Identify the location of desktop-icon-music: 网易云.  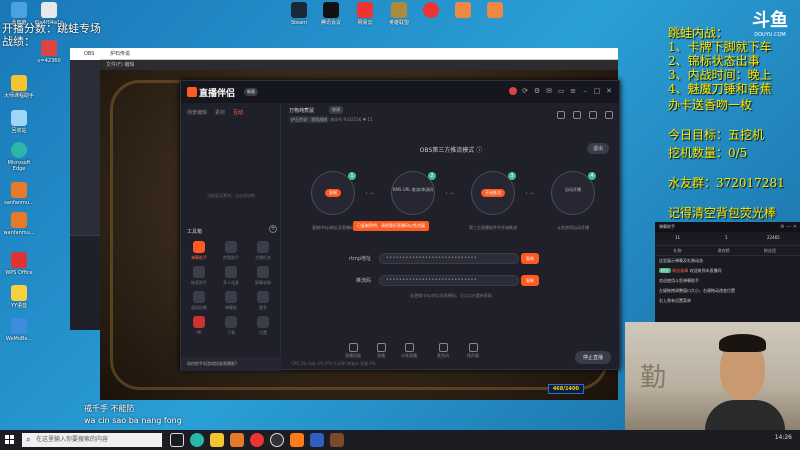
(365, 14).